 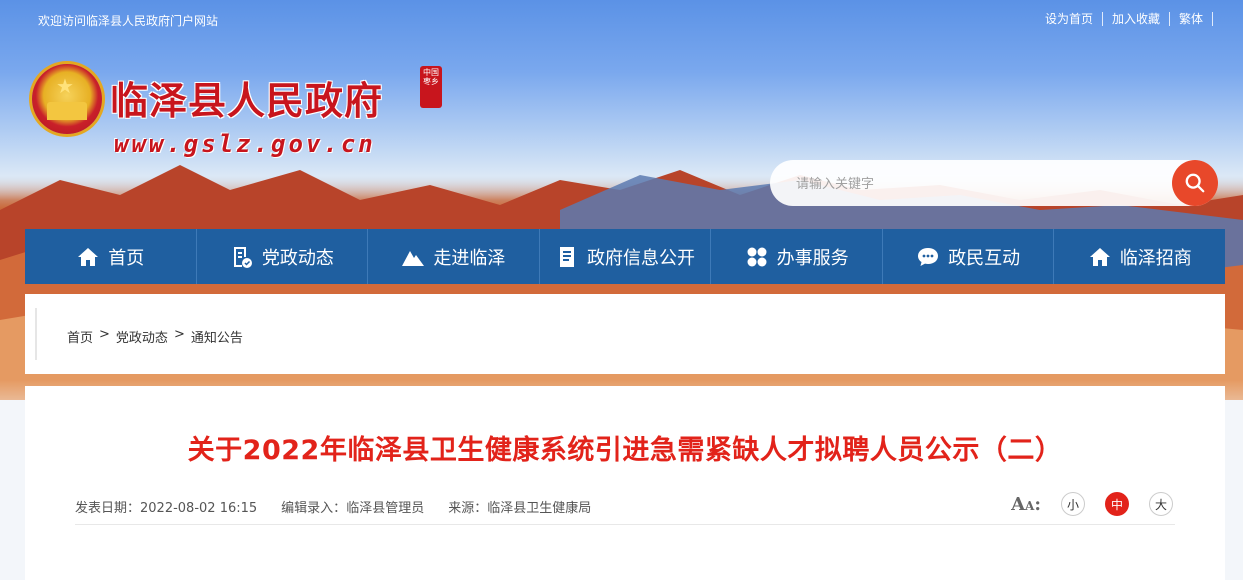 I want to click on search-button, so click(x=1195, y=183).